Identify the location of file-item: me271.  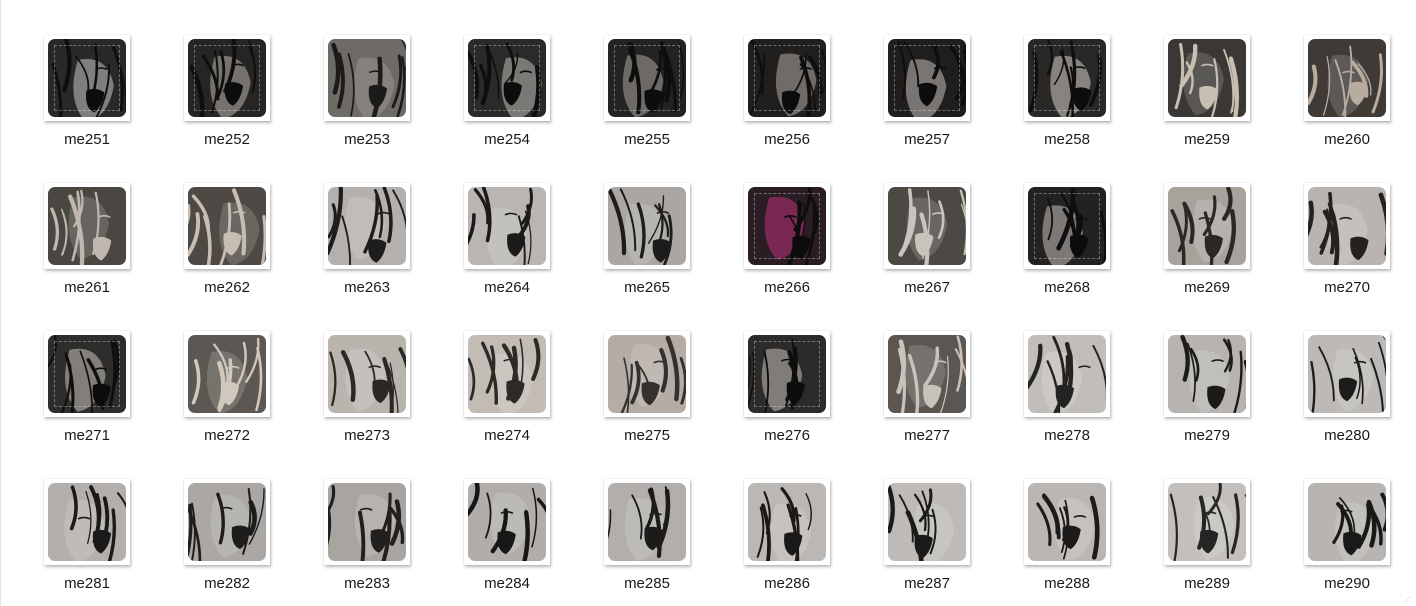
(88, 394).